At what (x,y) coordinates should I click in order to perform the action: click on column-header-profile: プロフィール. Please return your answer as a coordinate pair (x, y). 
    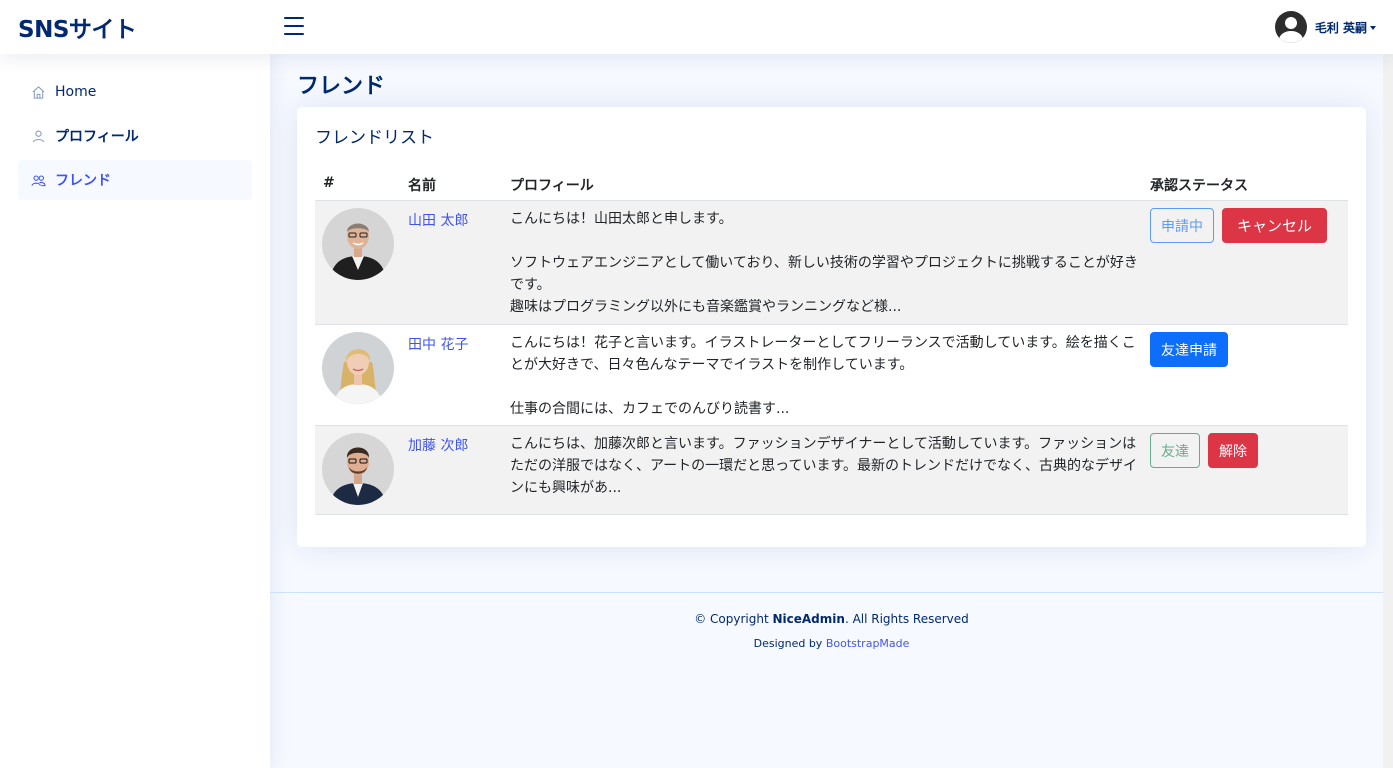
    Looking at the image, I should click on (552, 186).